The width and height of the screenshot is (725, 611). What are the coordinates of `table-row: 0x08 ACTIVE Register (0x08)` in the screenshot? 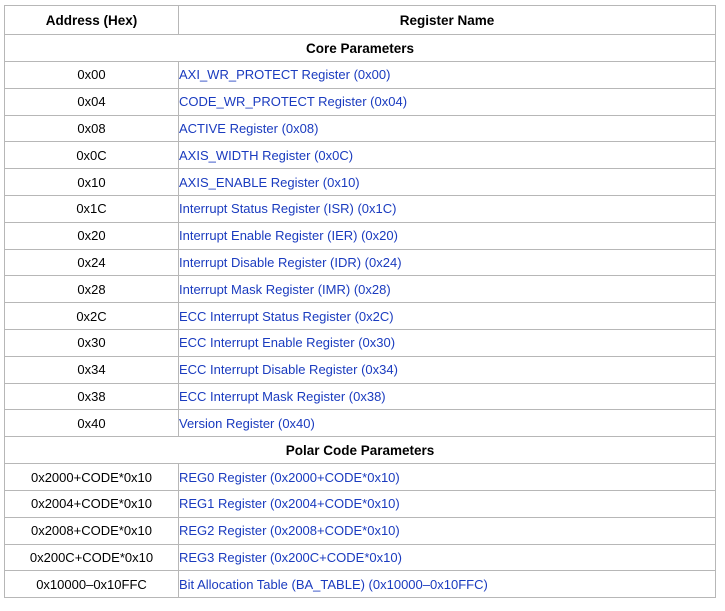 It's located at (360, 128).